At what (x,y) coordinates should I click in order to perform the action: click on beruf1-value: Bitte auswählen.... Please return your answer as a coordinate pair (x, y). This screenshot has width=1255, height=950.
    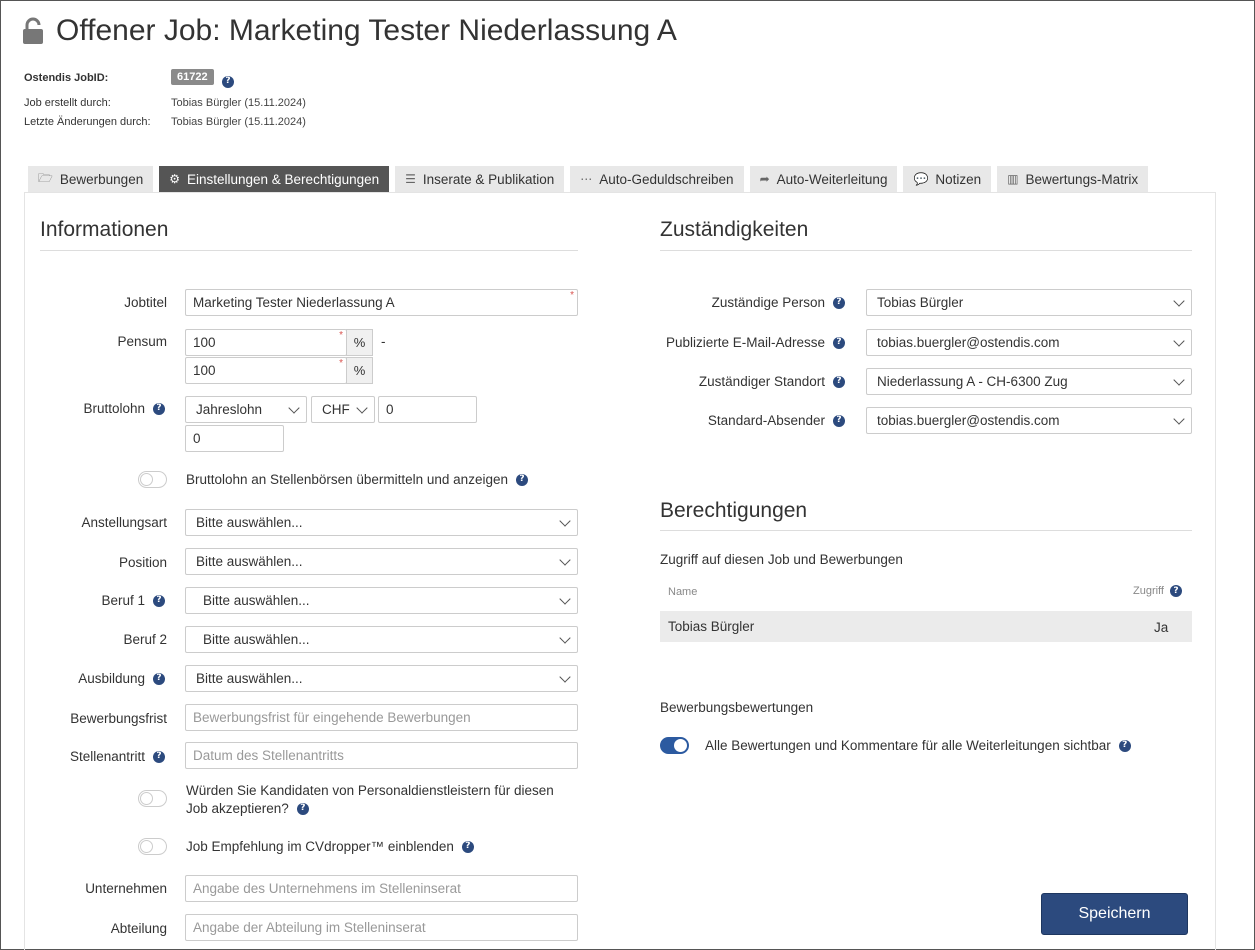
    Looking at the image, I should click on (256, 600).